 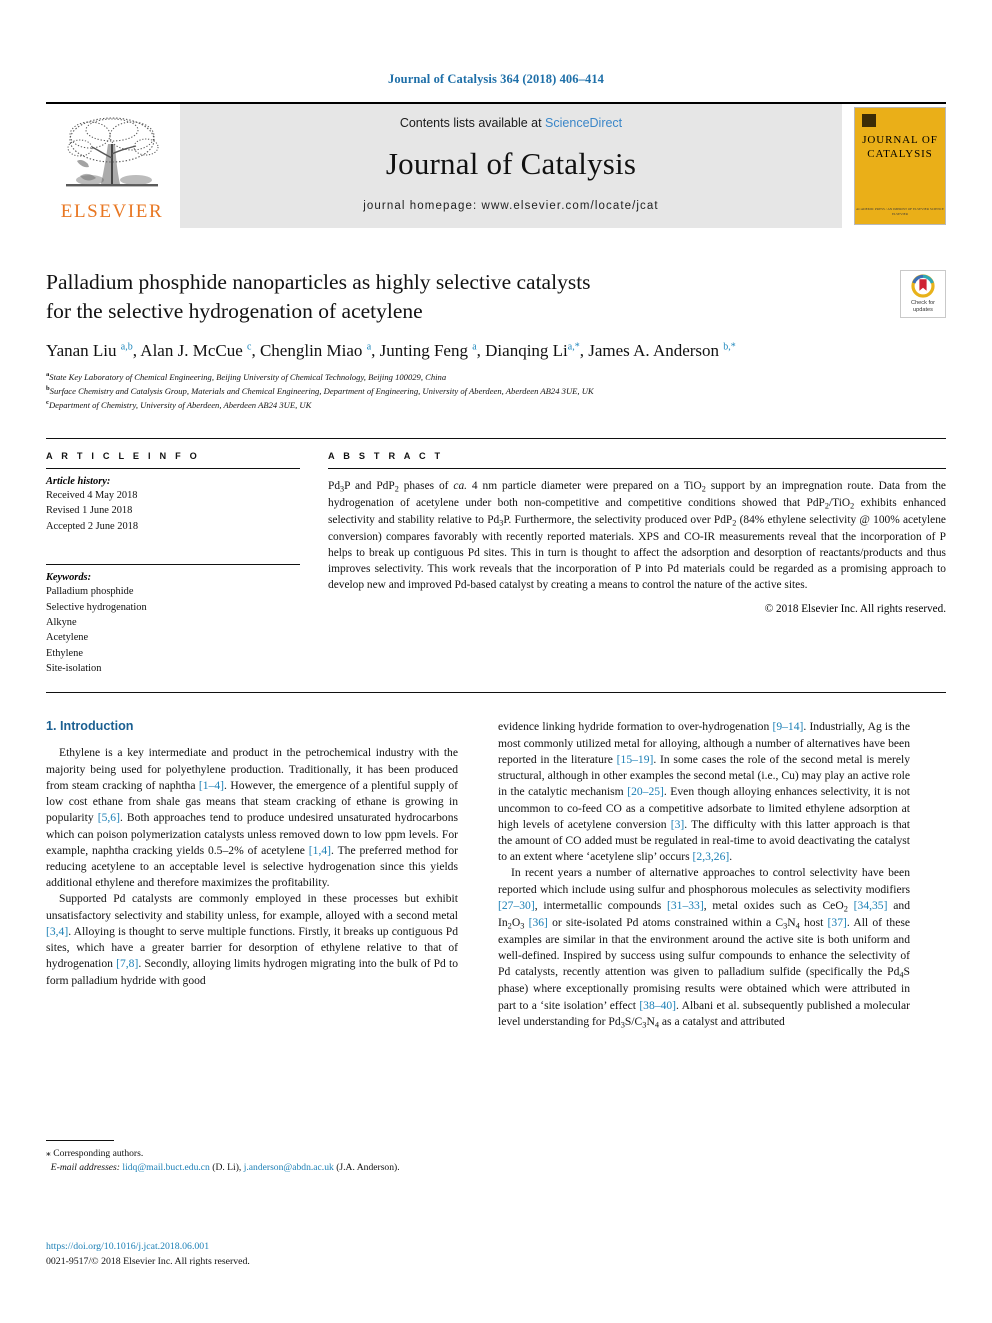 What do you see at coordinates (662, 350) in the screenshot?
I see `author-item: James A. Anderson b,*` at bounding box center [662, 350].